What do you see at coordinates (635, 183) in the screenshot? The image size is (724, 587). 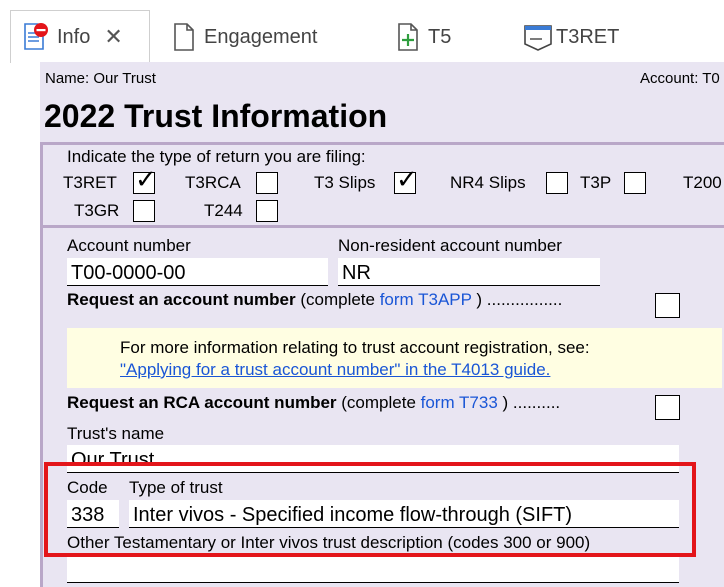 I see `return-t3p-checkbox` at bounding box center [635, 183].